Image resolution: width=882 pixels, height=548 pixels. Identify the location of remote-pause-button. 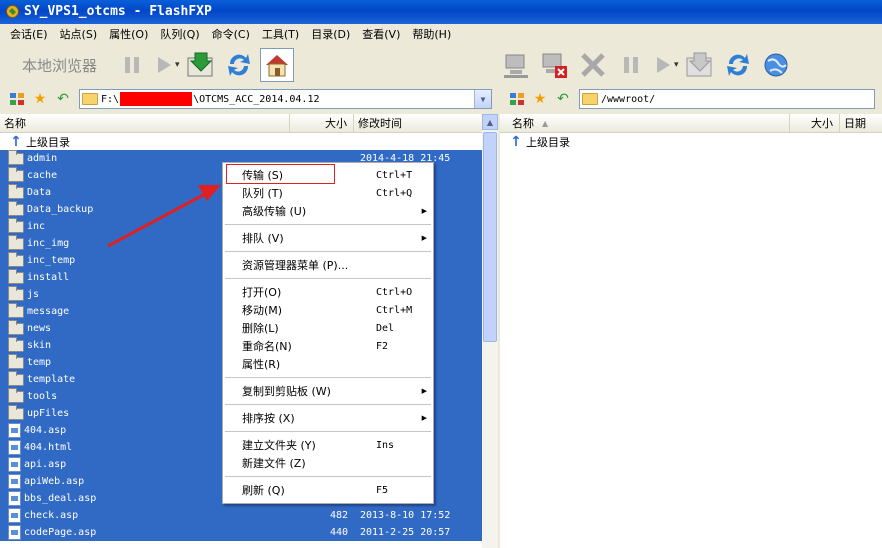
(631, 65).